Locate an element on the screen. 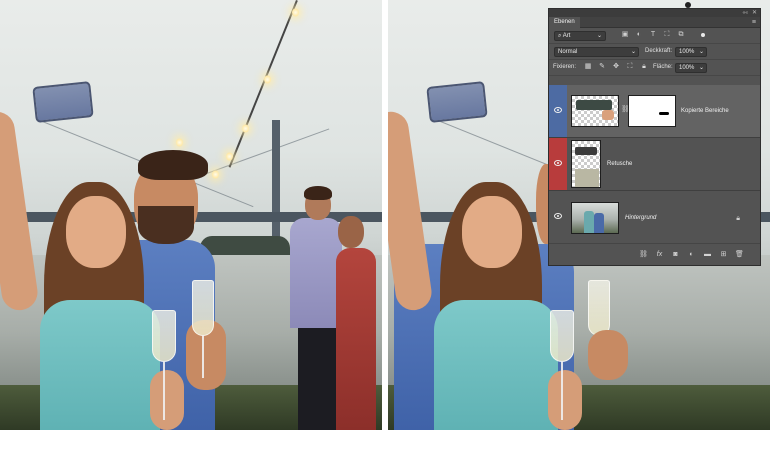 This screenshot has height=458, width=770. adjustment-filter-icon: ◐ is located at coordinates (639, 35).